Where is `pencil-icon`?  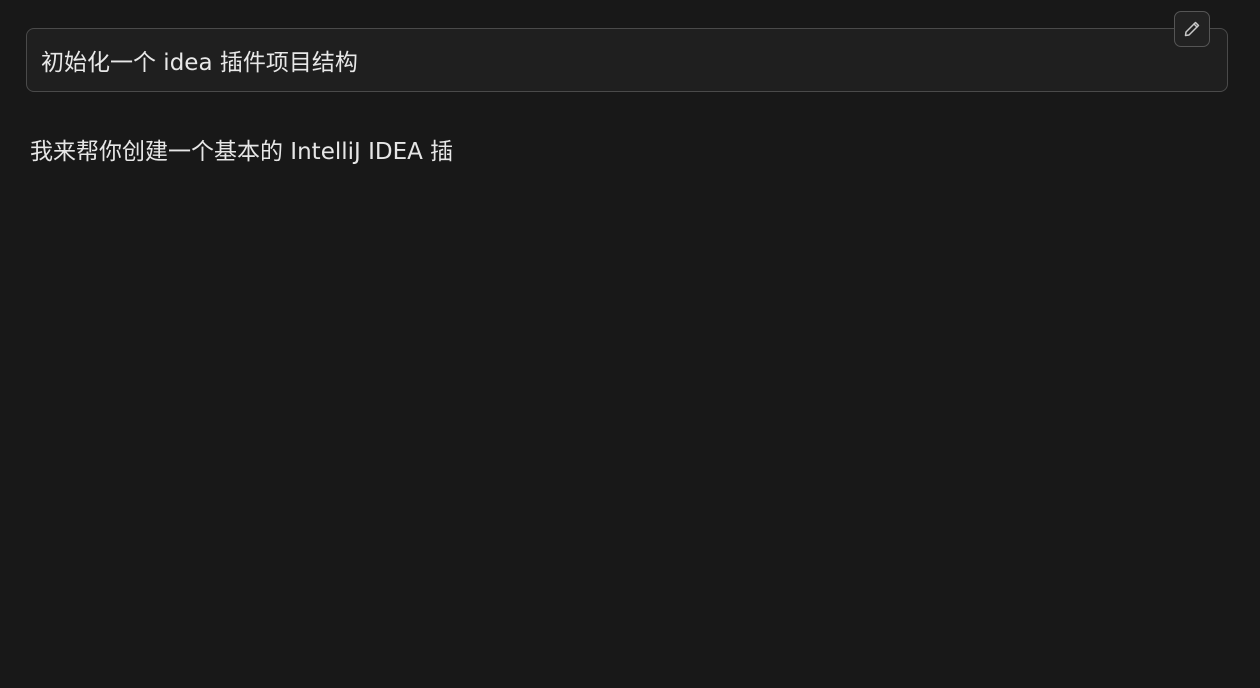
pencil-icon is located at coordinates (1192, 29).